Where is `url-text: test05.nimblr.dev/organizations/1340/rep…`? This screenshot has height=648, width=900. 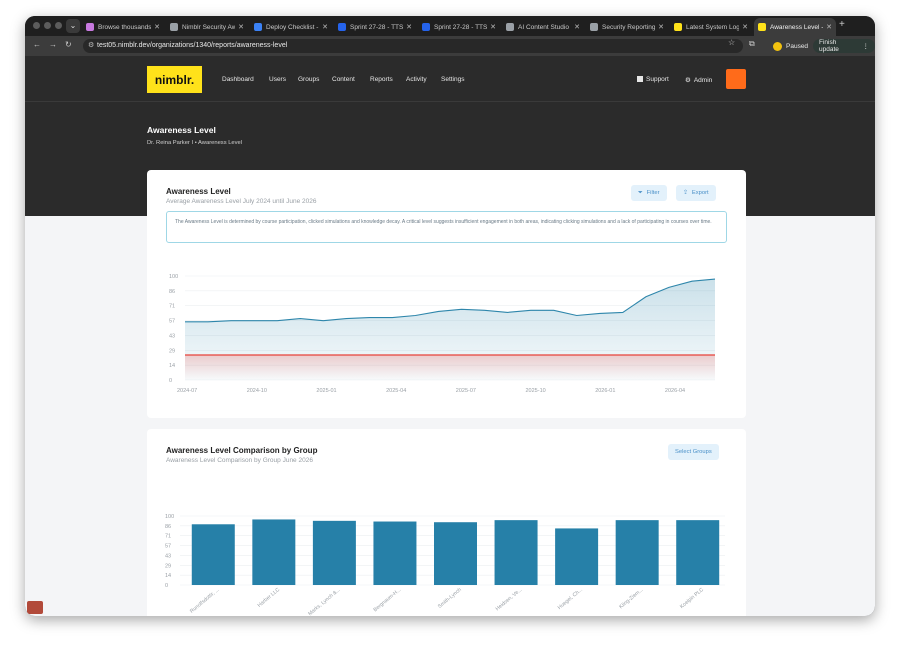 url-text: test05.nimblr.dev/organizations/1340/rep… is located at coordinates (192, 45).